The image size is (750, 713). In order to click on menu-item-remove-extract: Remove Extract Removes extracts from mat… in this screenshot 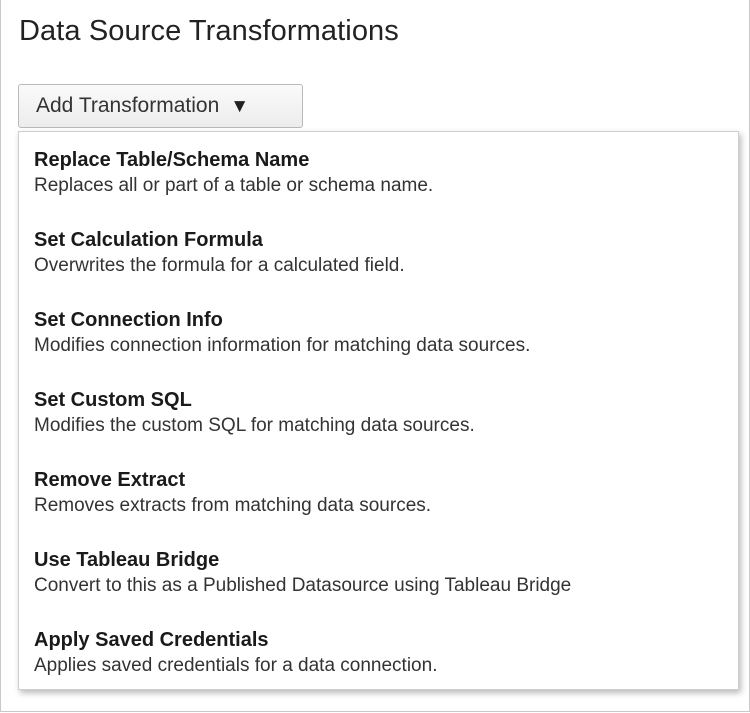, I will do `click(384, 493)`.